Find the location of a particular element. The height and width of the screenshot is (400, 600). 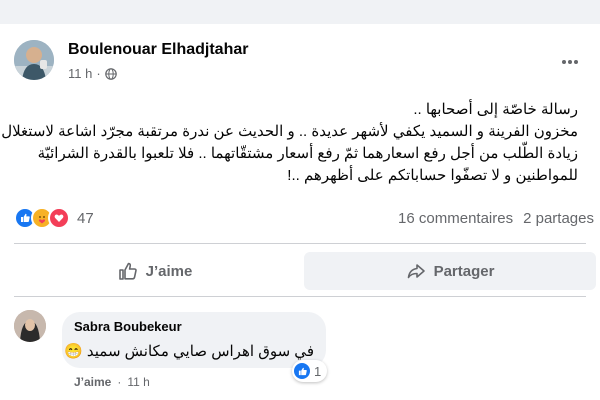

love-icon is located at coordinates (59, 218).